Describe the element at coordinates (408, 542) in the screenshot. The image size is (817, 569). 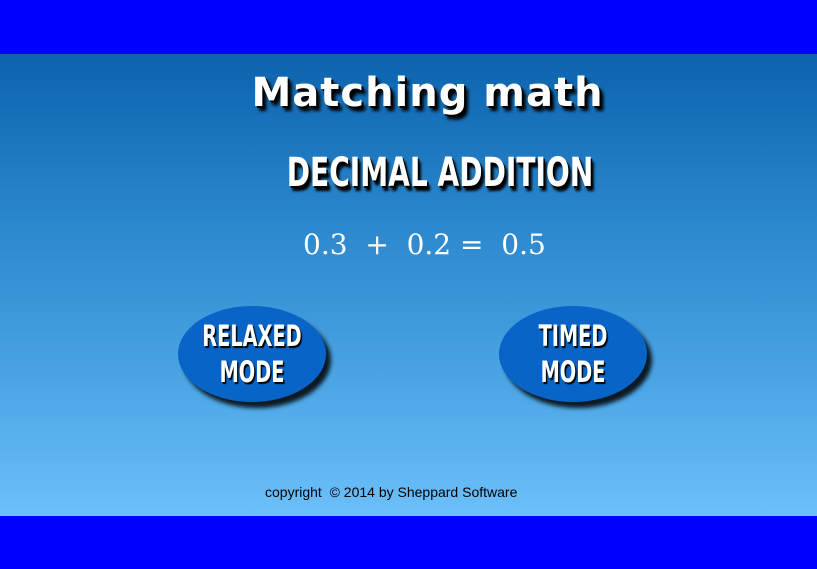
I see `bottom-border-bar` at that location.